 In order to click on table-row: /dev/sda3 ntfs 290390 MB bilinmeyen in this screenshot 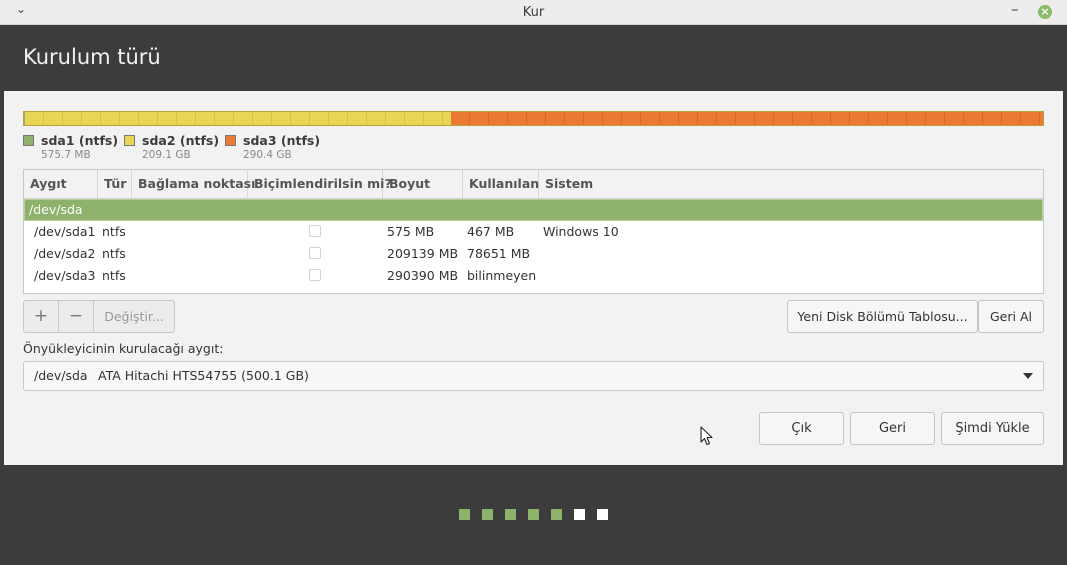, I will do `click(533, 276)`.